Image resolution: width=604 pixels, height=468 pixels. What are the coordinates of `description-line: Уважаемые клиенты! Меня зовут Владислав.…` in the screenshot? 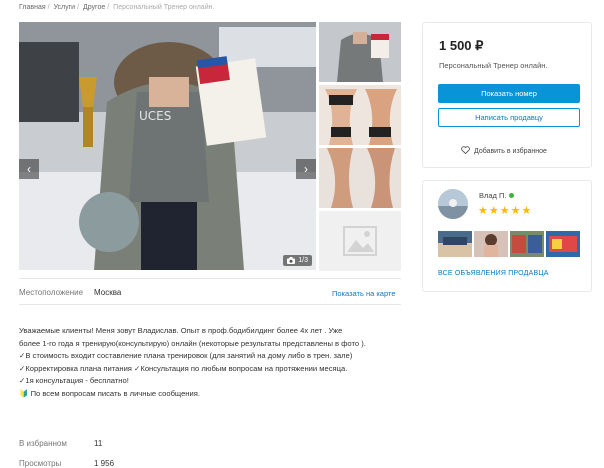 It's located at (181, 330).